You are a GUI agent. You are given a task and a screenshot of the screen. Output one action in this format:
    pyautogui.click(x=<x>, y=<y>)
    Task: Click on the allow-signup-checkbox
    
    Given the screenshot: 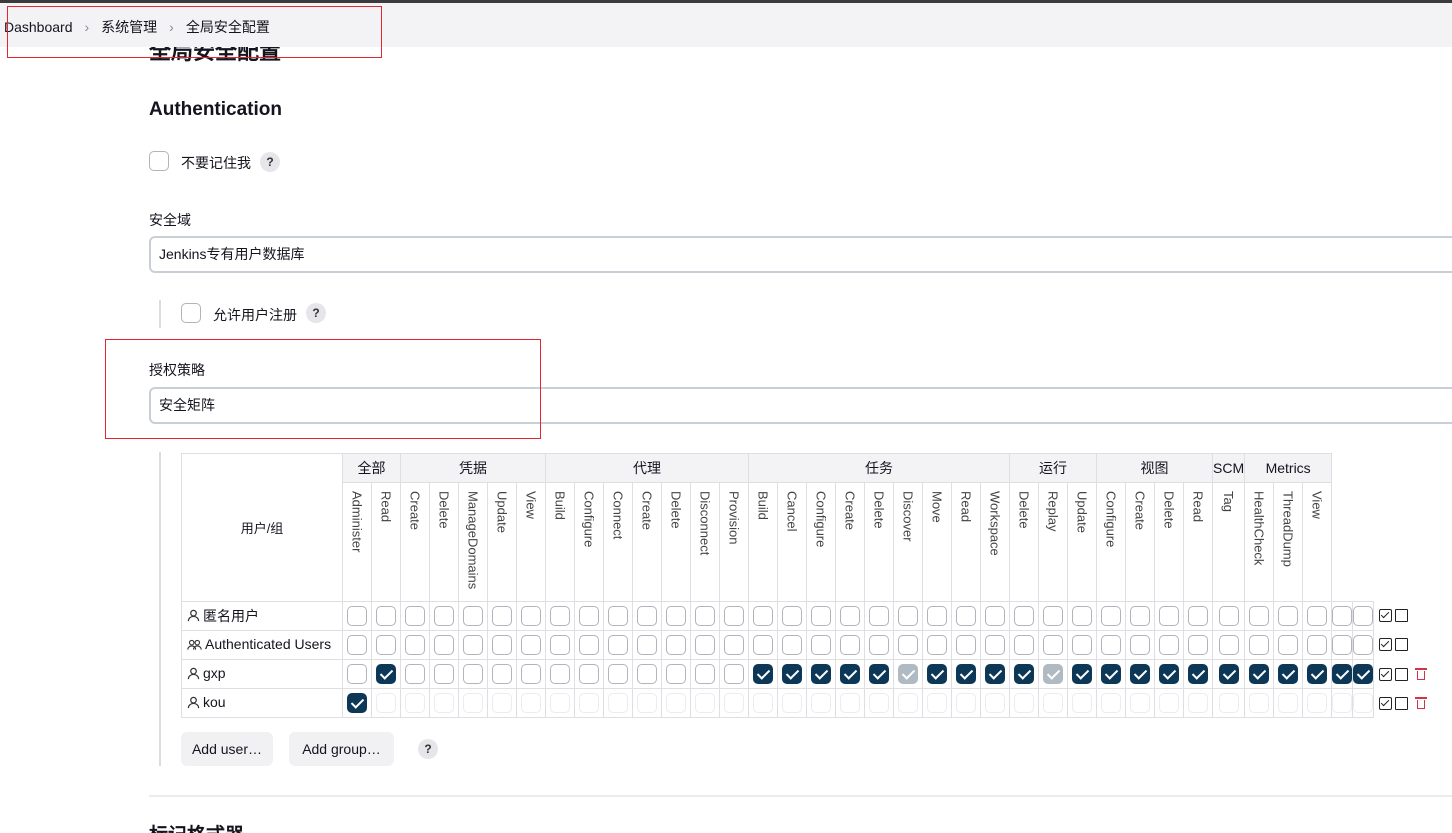 What is the action you would take?
    pyautogui.click(x=191, y=313)
    